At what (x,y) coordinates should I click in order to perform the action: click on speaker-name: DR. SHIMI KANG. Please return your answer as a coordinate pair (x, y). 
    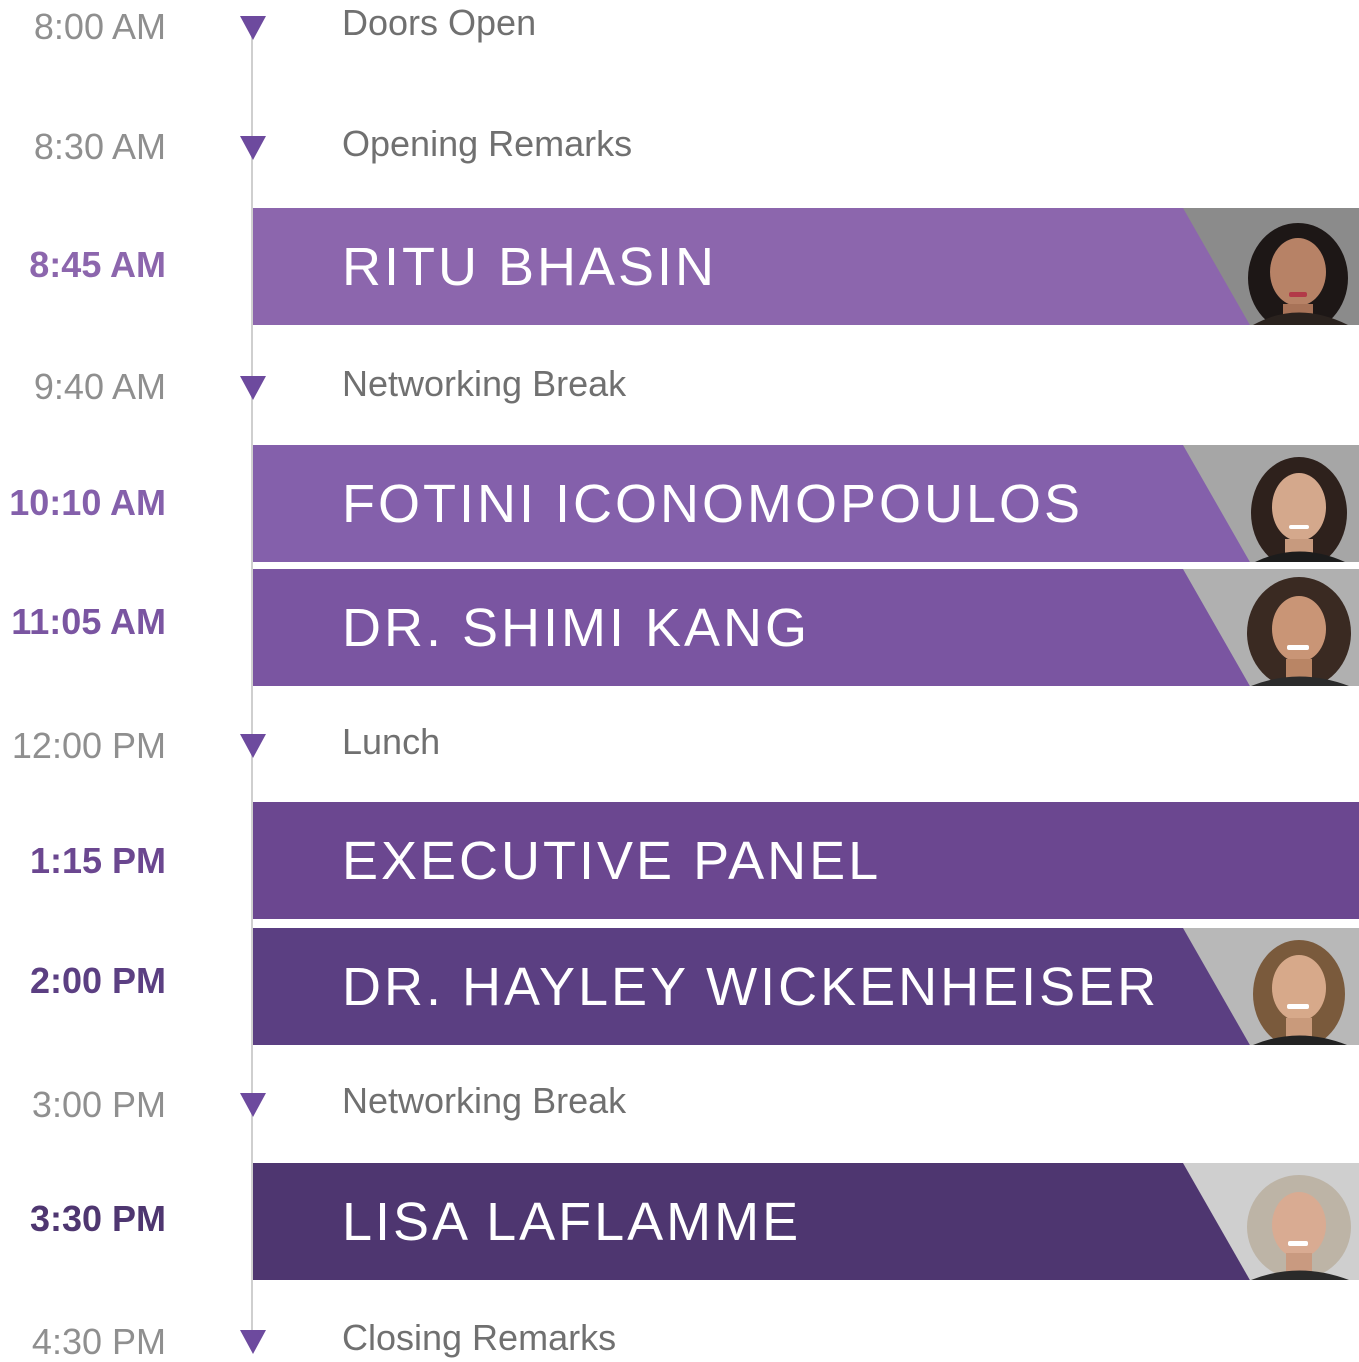
    Looking at the image, I should click on (576, 627).